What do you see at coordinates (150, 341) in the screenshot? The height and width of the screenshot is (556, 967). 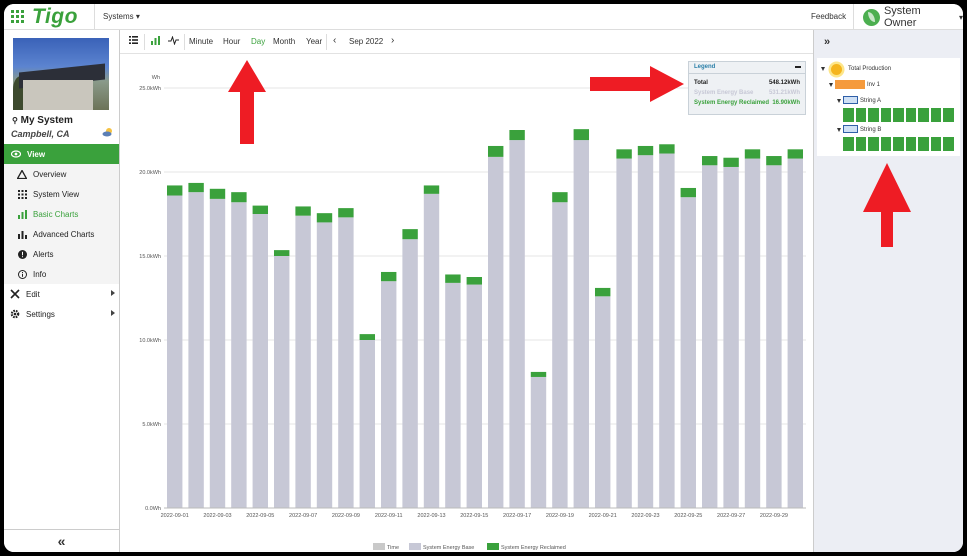 I see `y-tick-label: 10.0kWh` at bounding box center [150, 341].